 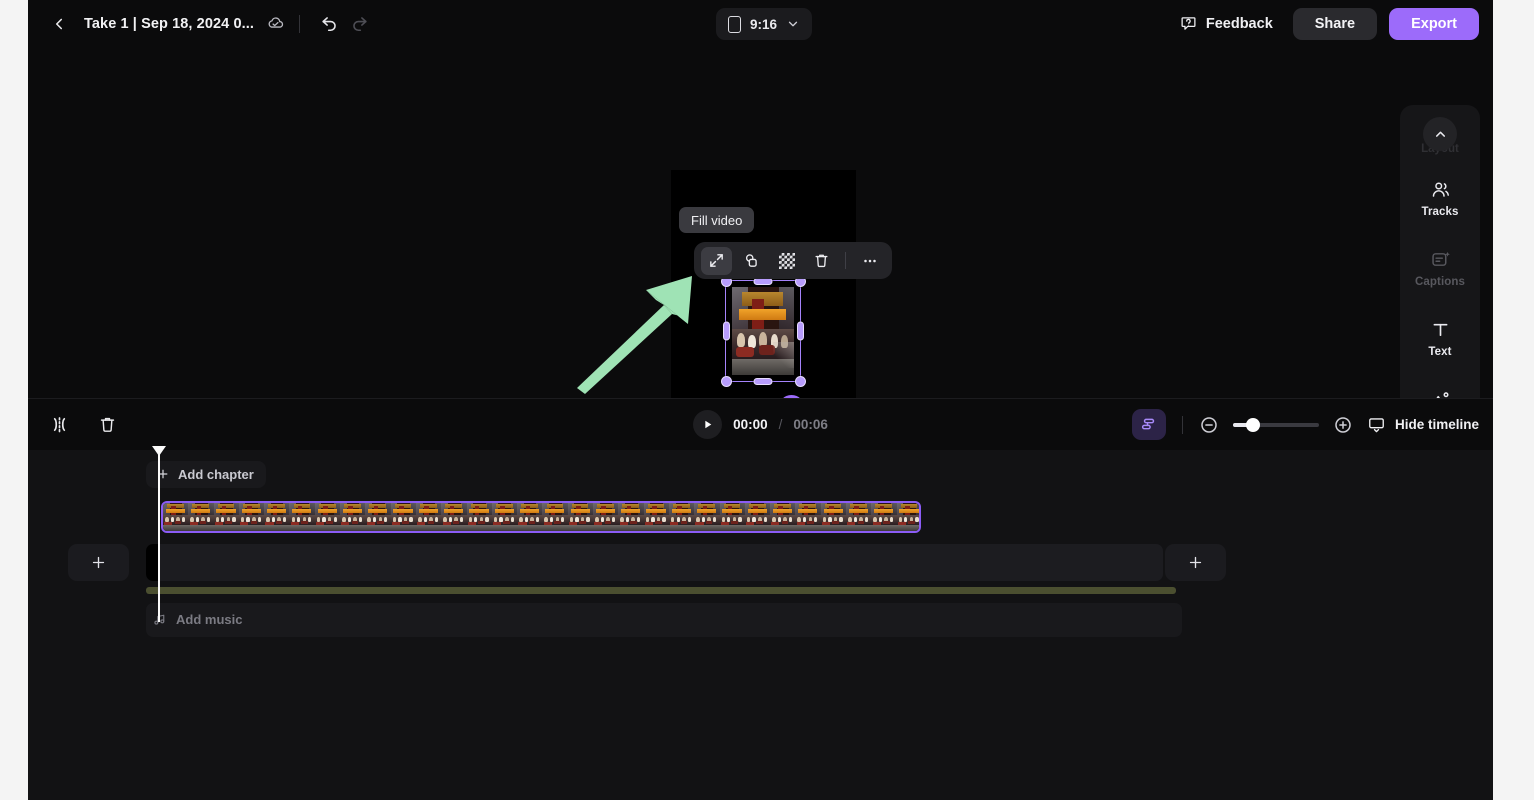 I want to click on hide-timeline-button: Hide timeline, so click(x=1423, y=424).